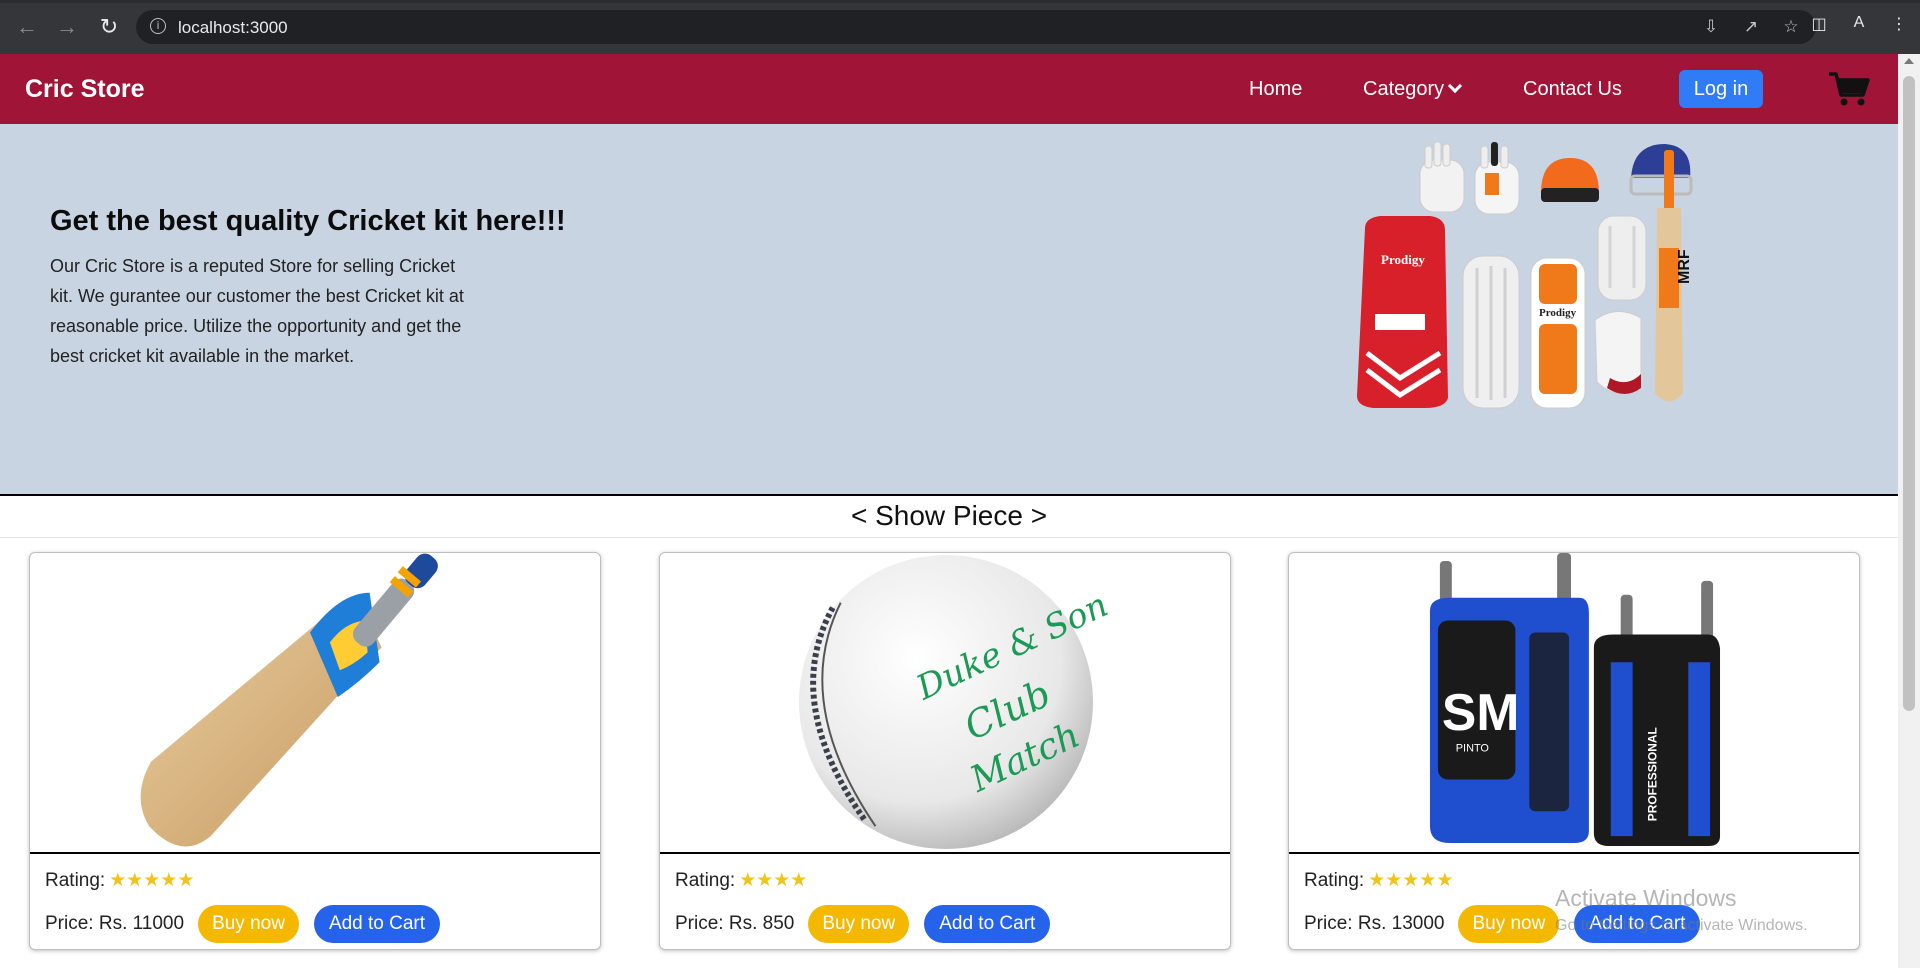 This screenshot has width=1920, height=968. I want to click on price-text: Price: Rs. 850, so click(735, 923).